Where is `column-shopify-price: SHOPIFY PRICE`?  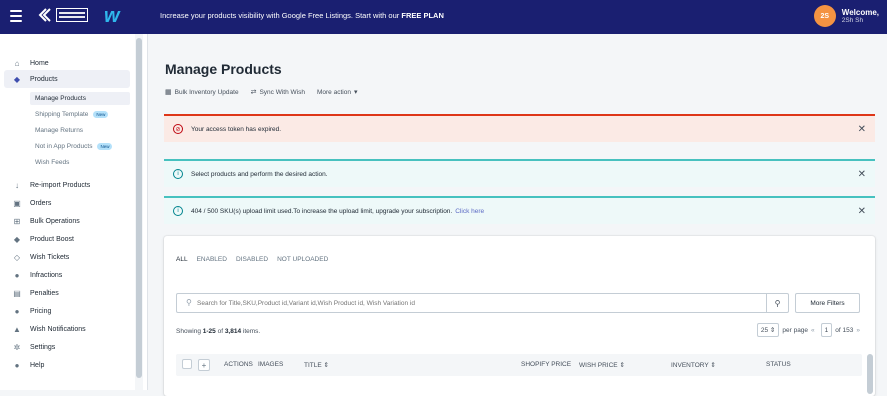 column-shopify-price: SHOPIFY PRICE is located at coordinates (546, 364).